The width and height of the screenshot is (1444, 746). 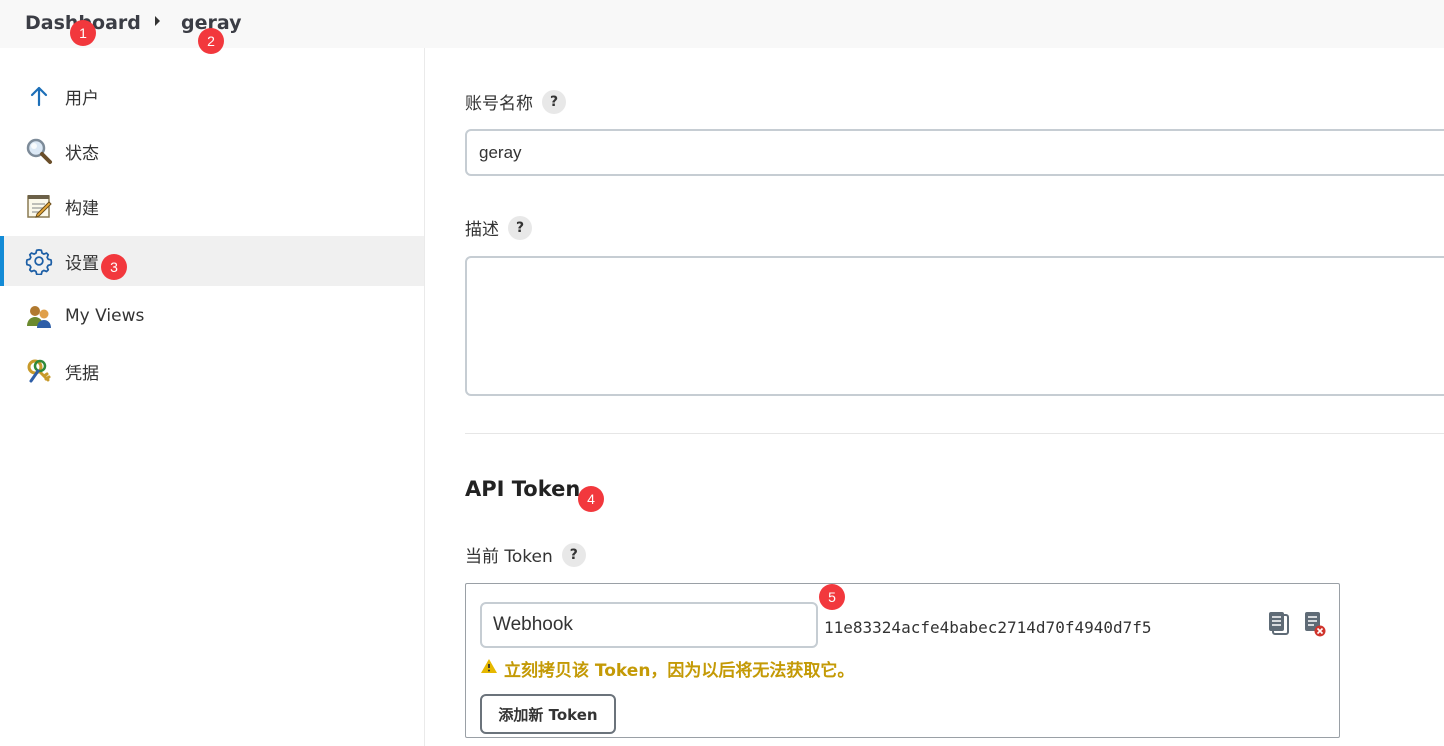 What do you see at coordinates (679, 671) in the screenshot?
I see `token-warning-text: 立刻拷贝该 Token，因为以后将无法获取它。` at bounding box center [679, 671].